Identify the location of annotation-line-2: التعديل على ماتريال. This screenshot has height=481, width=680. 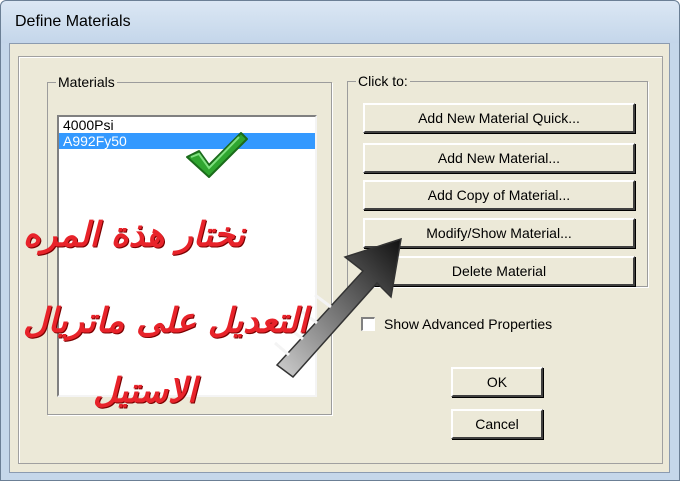
(165, 321).